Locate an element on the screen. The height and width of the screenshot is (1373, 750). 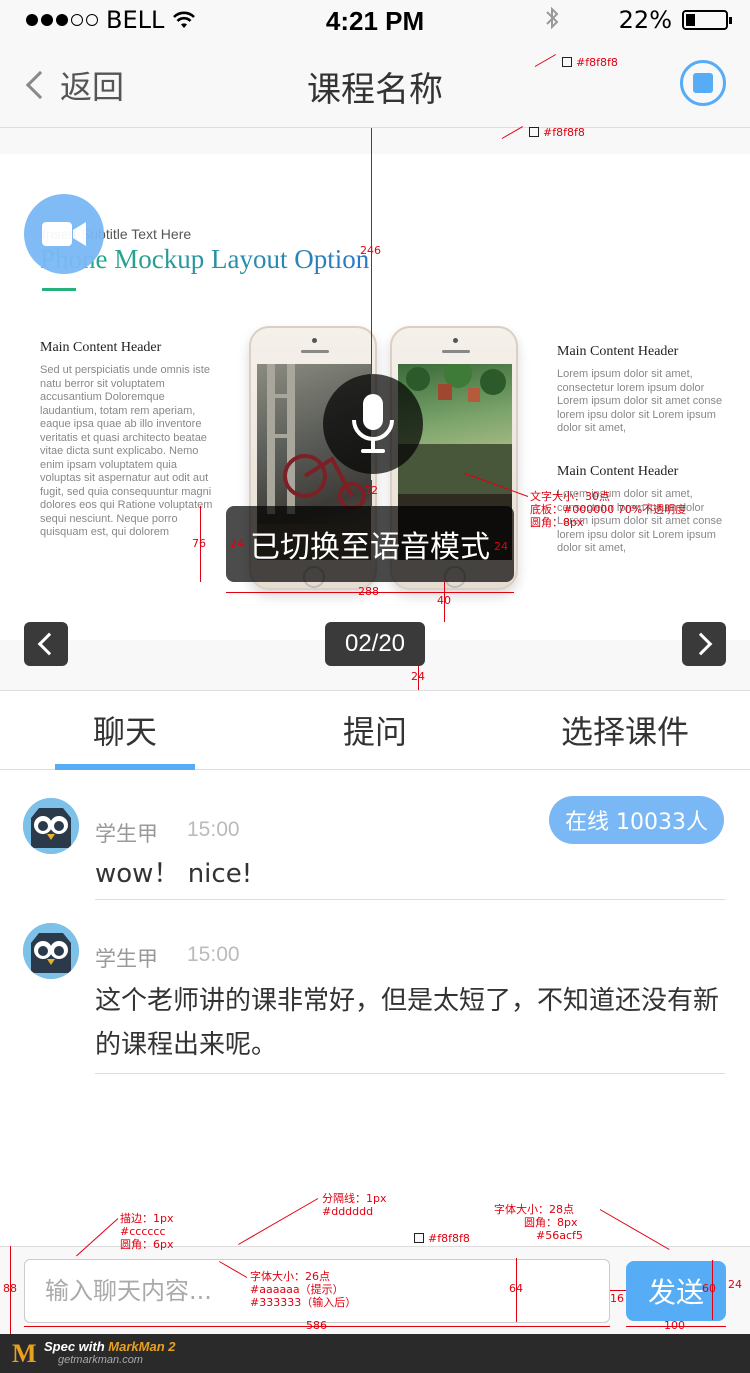
stop-record-button is located at coordinates (703, 83).